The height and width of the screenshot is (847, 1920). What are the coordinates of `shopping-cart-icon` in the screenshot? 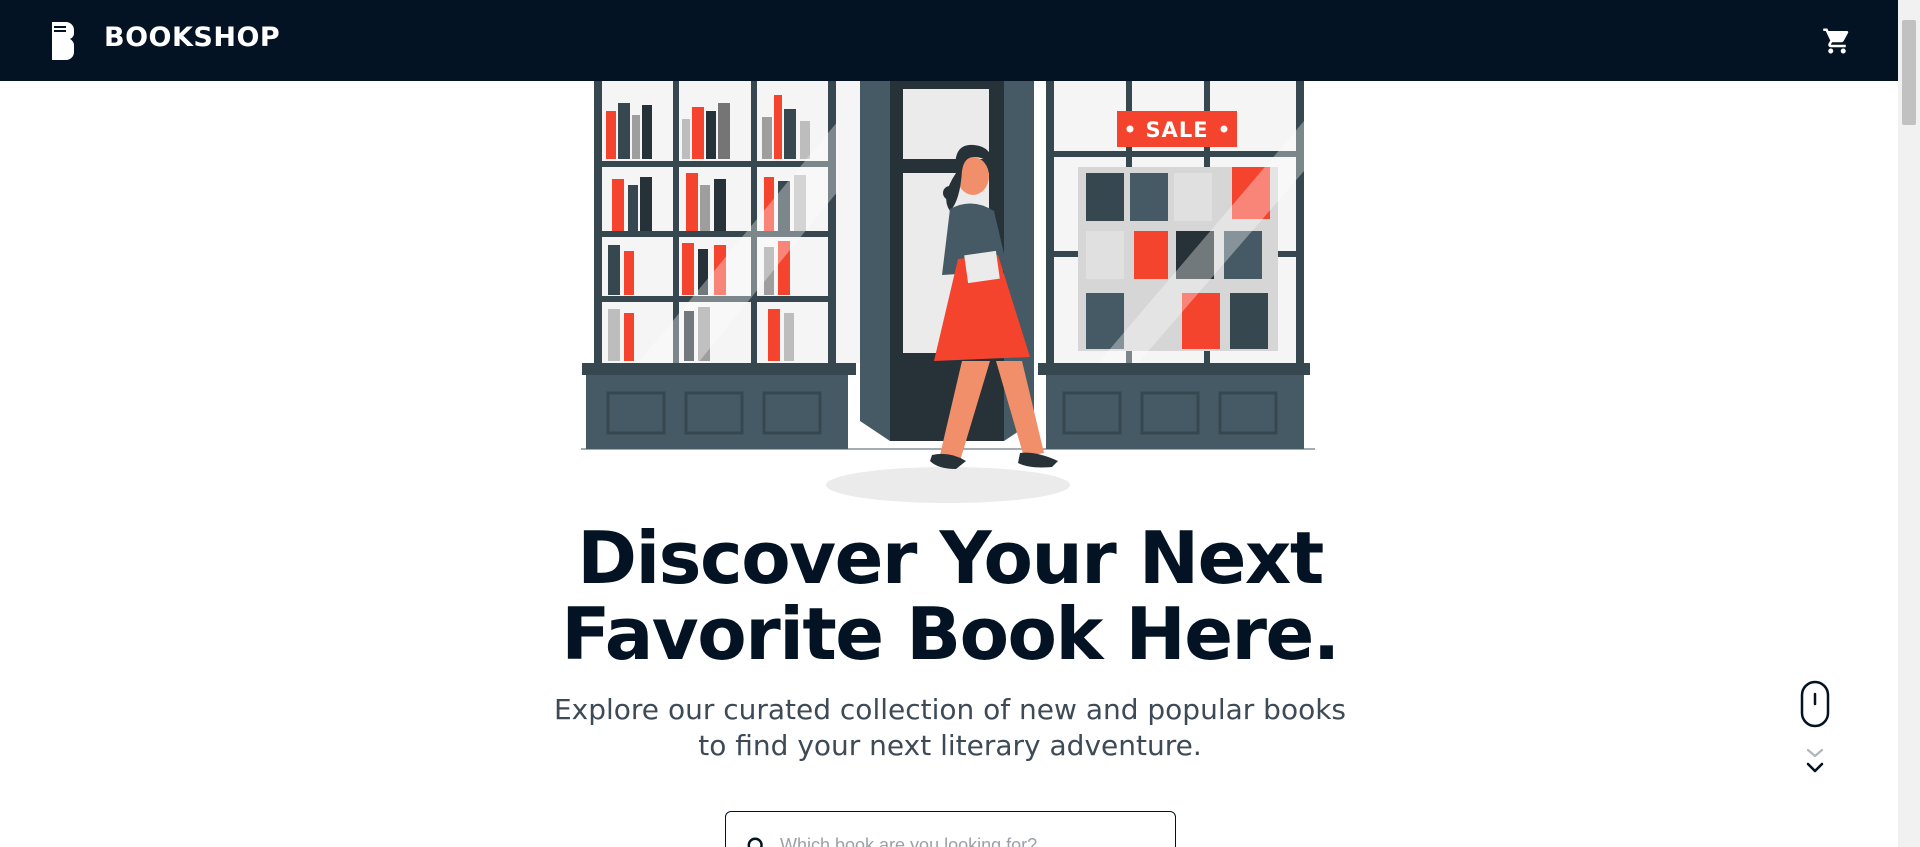 It's located at (1837, 41).